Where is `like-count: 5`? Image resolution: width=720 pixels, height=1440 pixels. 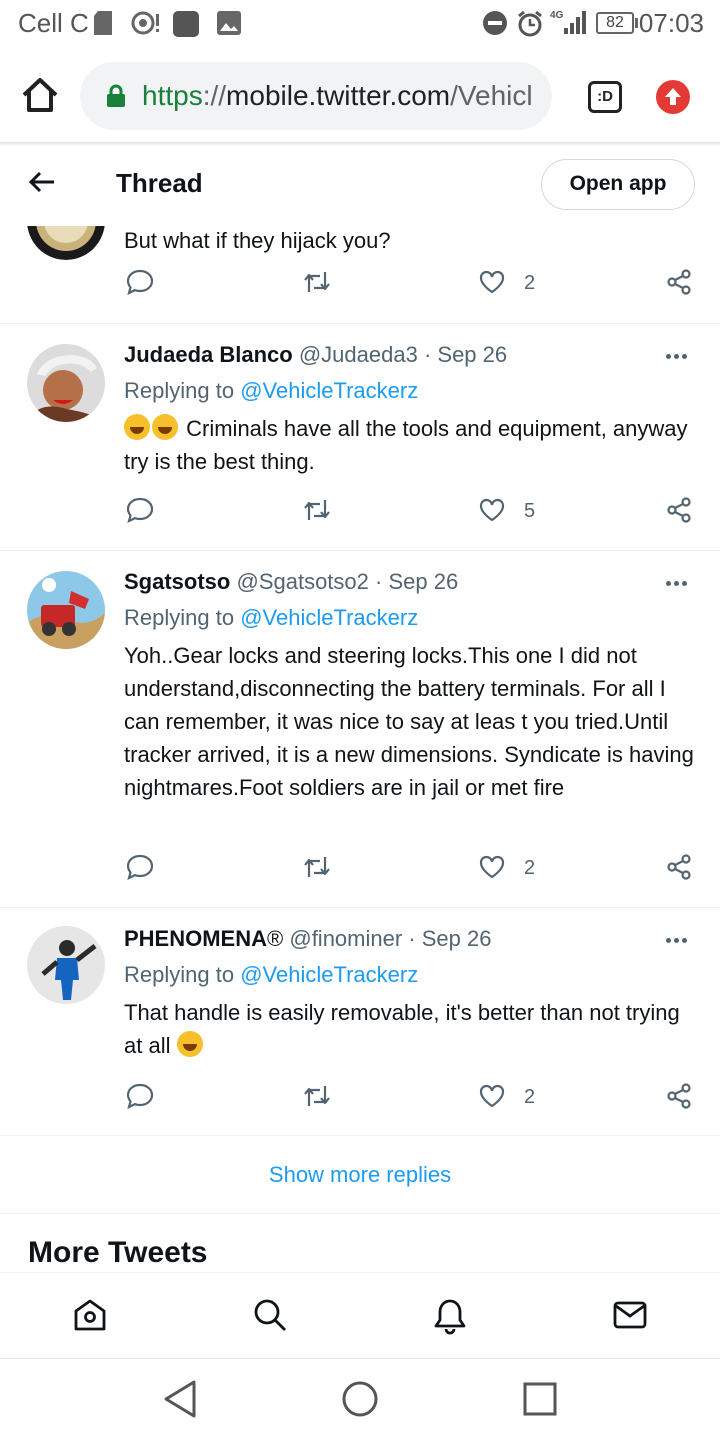 like-count: 5 is located at coordinates (530, 511).